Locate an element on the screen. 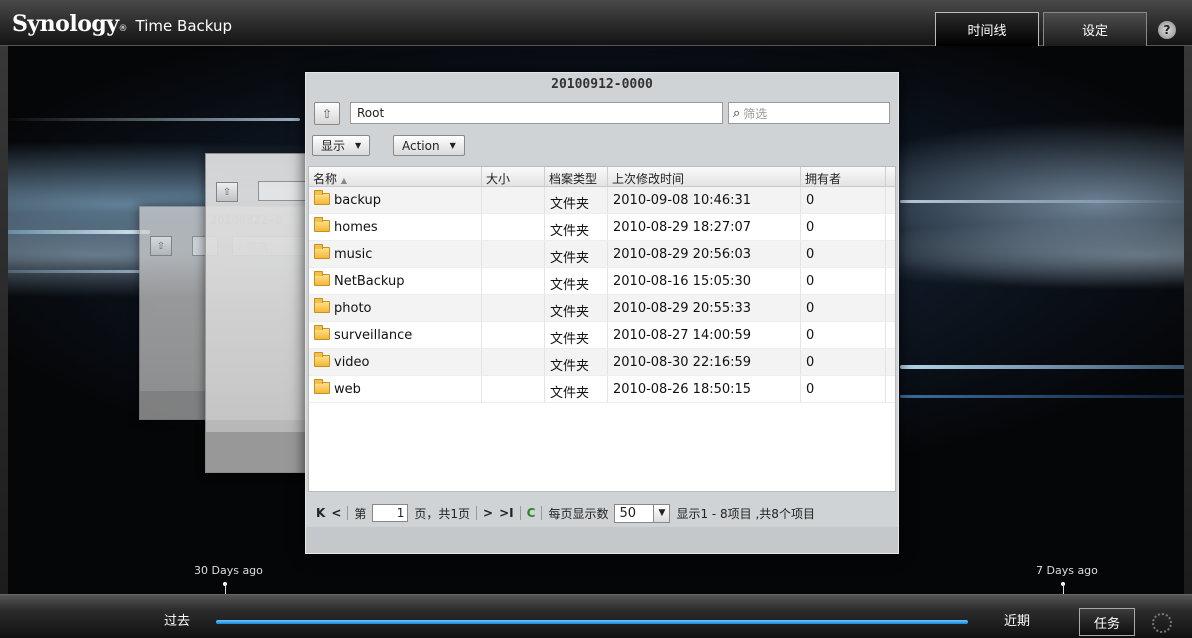  table-row: surveillance 文件夹 2010-08-27 14:00:59 0 is located at coordinates (602, 335).